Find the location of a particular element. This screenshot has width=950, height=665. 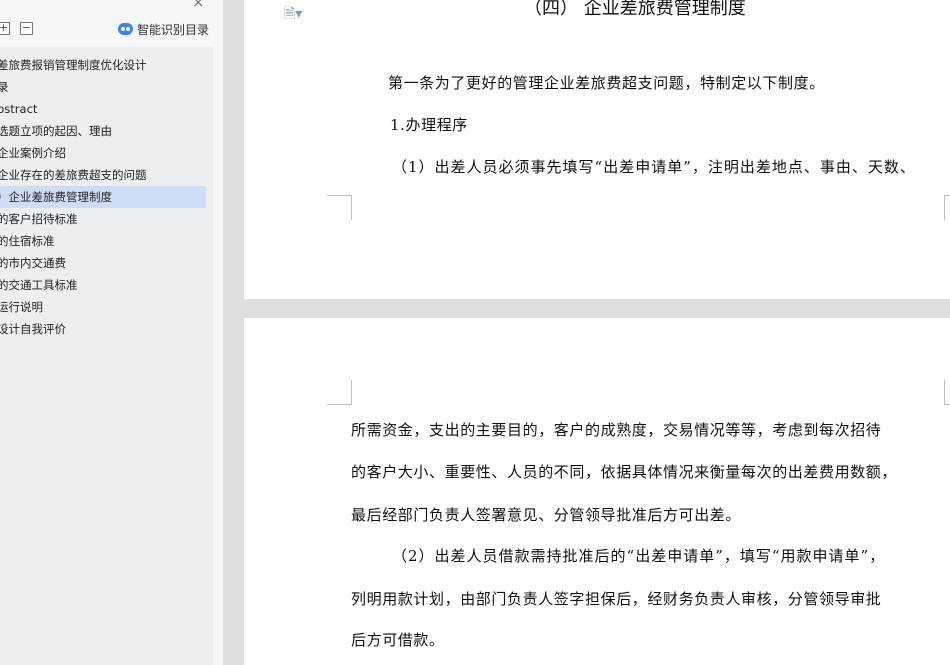

paragraph: 第一条为了更好的管理企业差旅费超支问题，特制定以下制度。 is located at coordinates (606, 83).